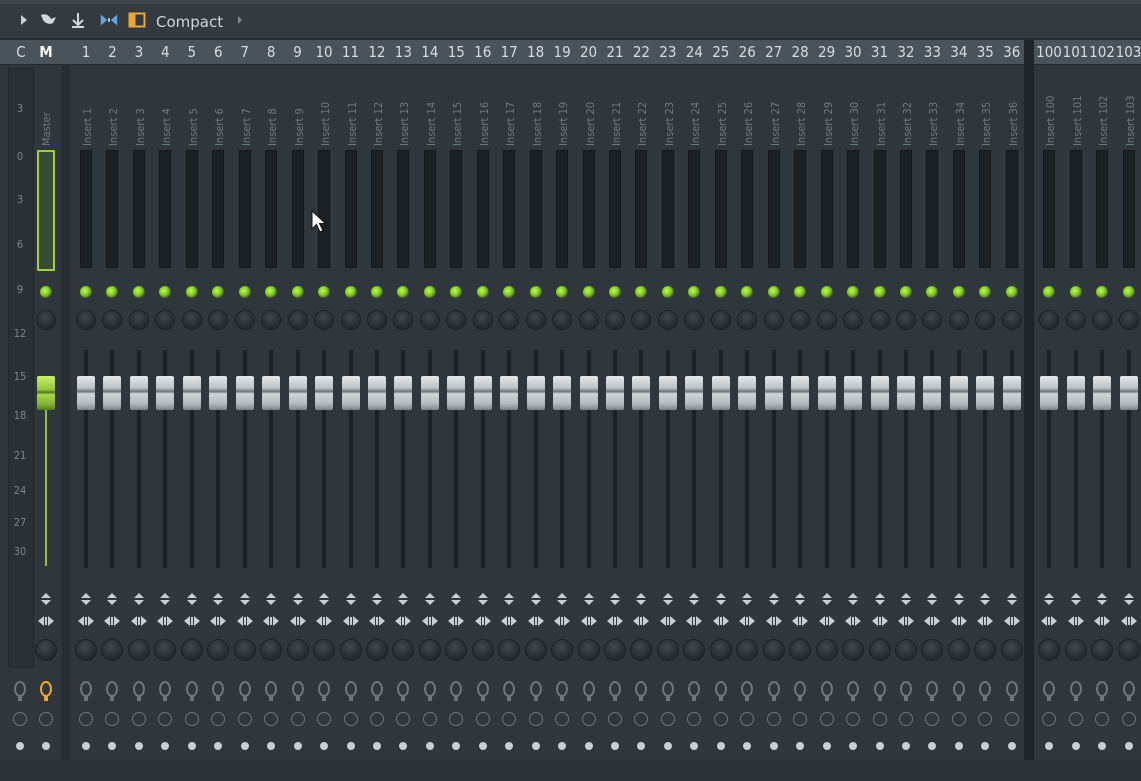 The height and width of the screenshot is (781, 1141). I want to click on master-select-dot, so click(46, 746).